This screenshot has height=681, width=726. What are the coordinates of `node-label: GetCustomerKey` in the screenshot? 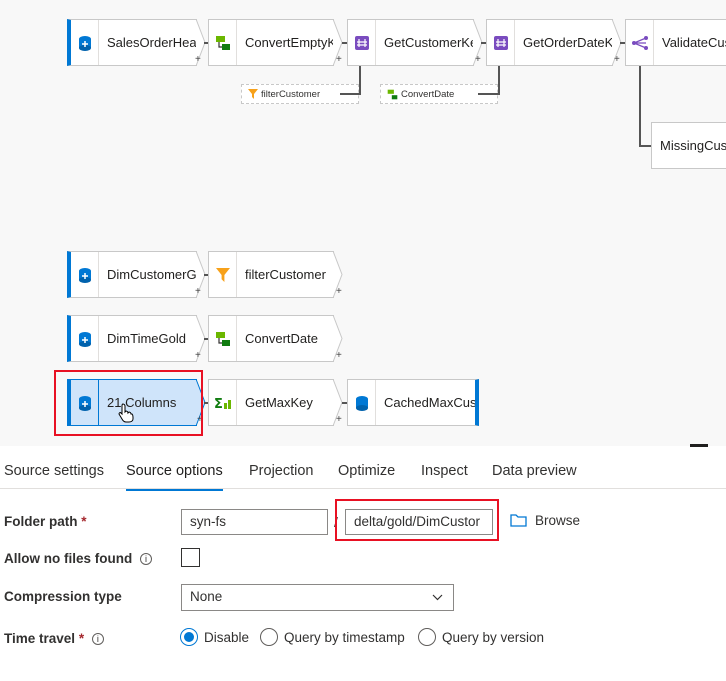 It's located at (428, 42).